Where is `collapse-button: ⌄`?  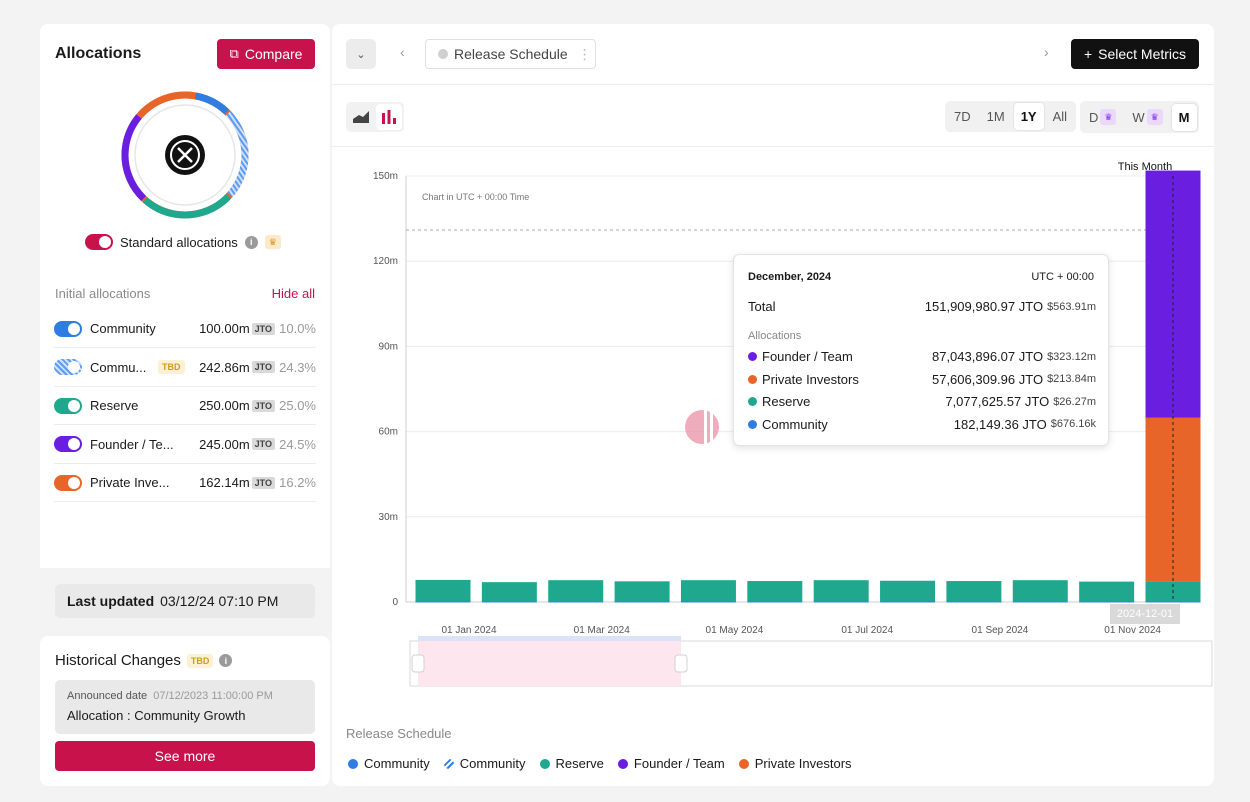 collapse-button: ⌄ is located at coordinates (361, 54).